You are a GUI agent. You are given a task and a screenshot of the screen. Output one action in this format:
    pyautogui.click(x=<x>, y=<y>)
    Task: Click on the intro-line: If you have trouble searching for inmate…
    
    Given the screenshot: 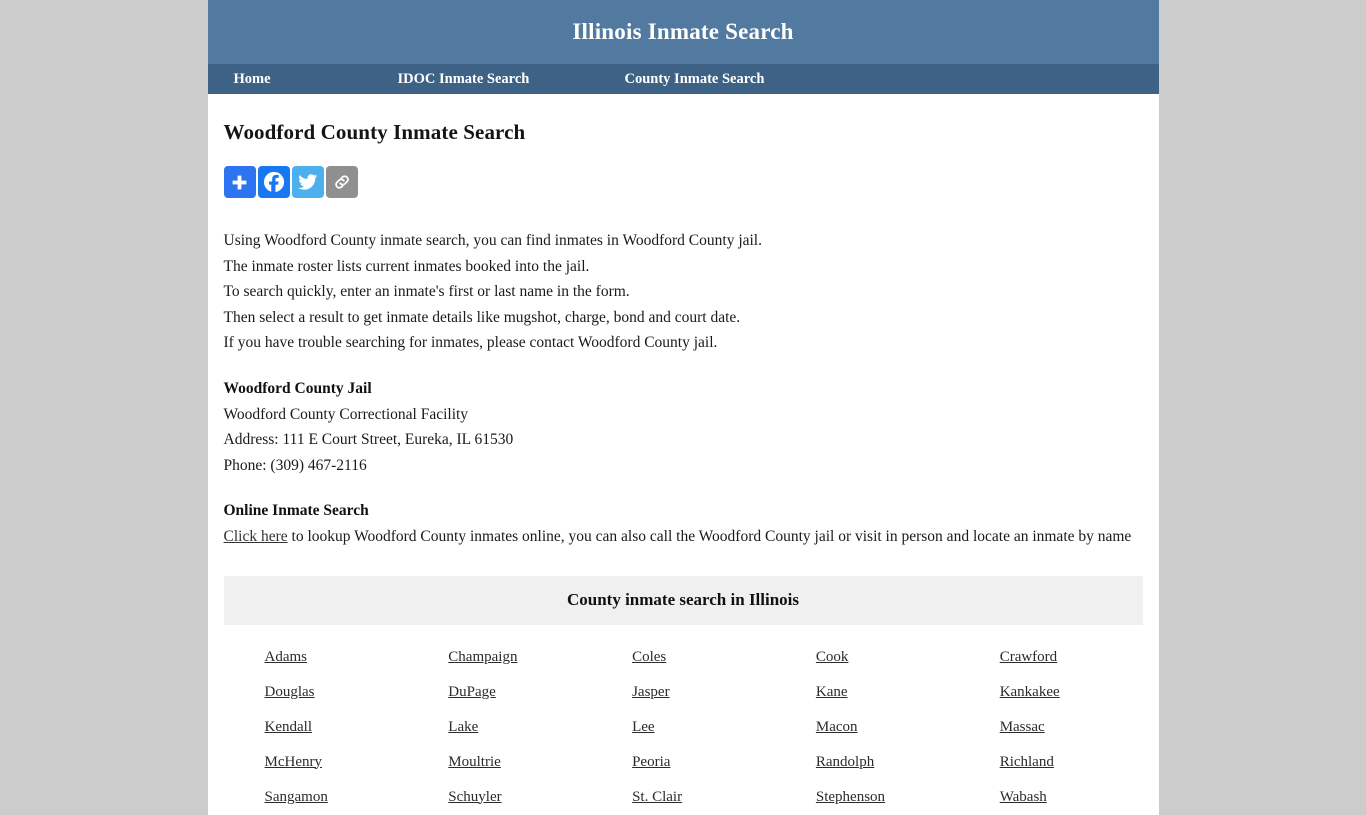 What is the action you would take?
    pyautogui.click(x=470, y=343)
    